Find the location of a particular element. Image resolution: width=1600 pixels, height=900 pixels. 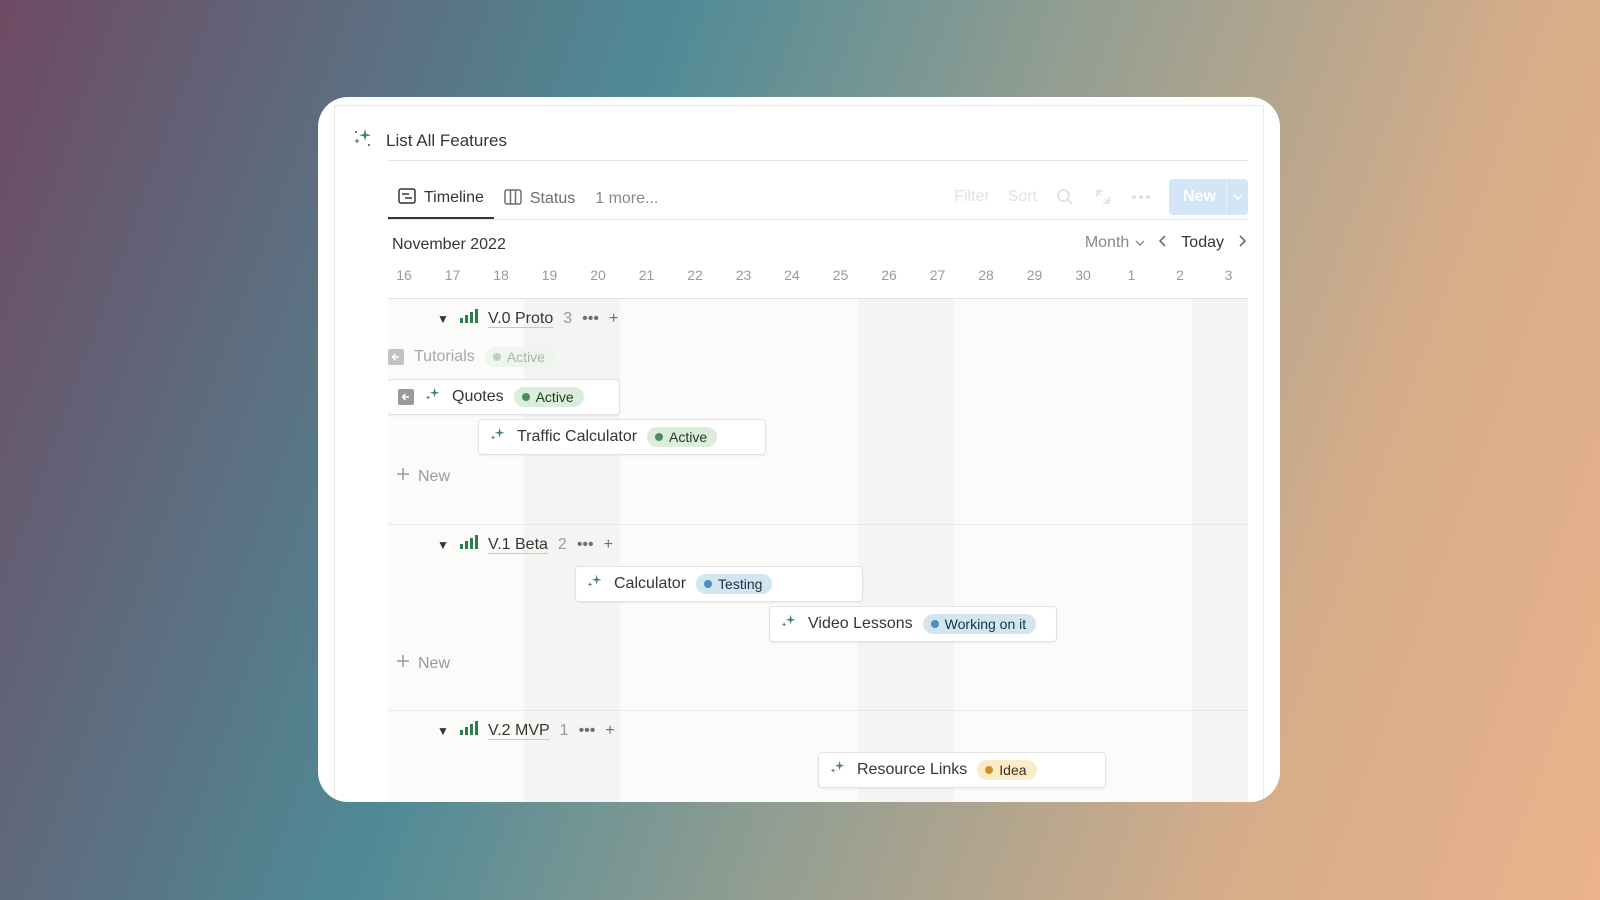

day-label: 28 is located at coordinates (986, 275).